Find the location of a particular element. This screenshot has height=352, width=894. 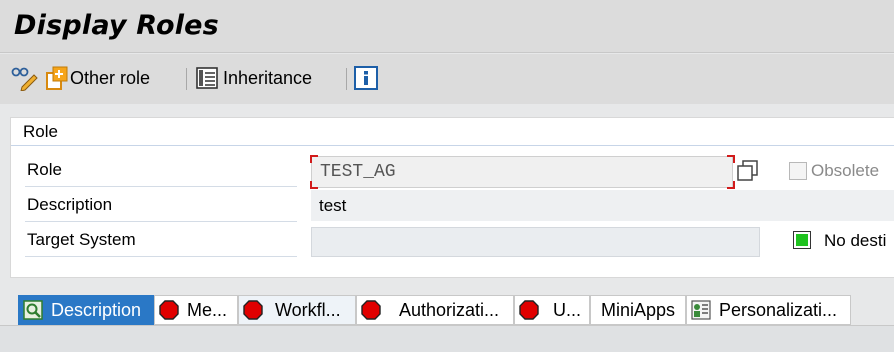

tab-description: Description is located at coordinates (86, 310).